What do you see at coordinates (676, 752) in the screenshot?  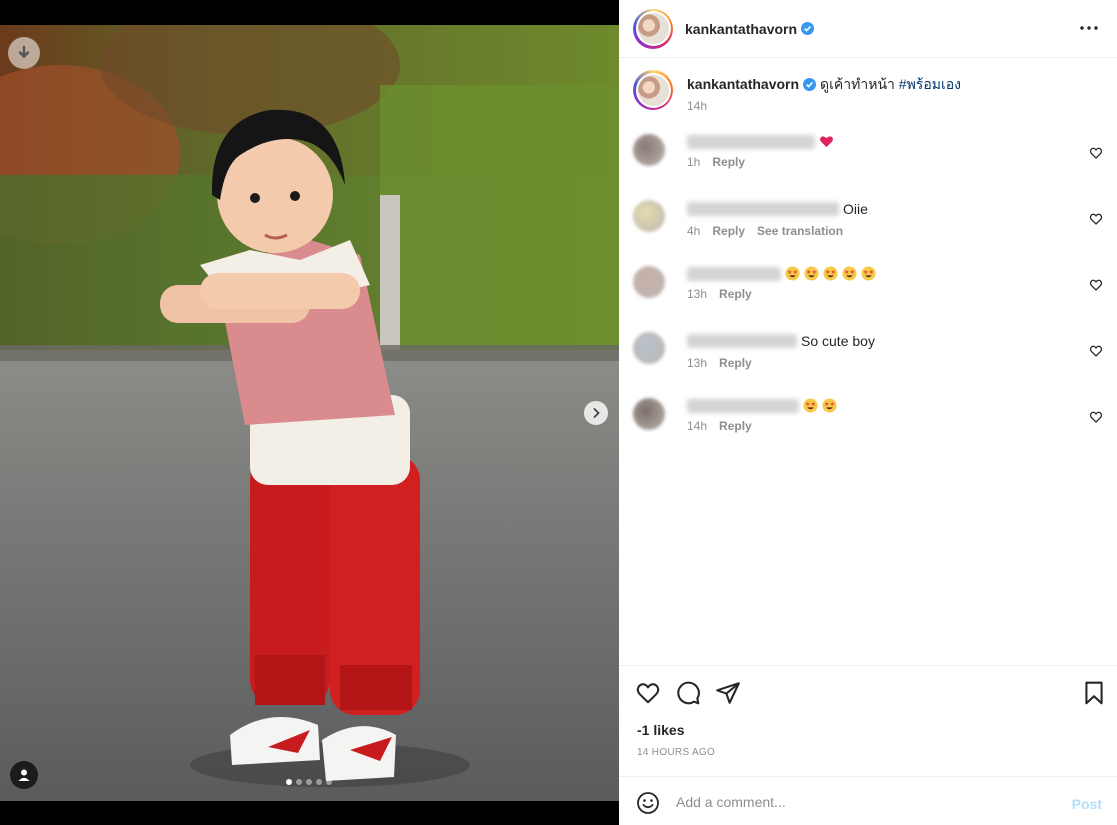 I see `post-timestamp: 14 HOURS AGO` at bounding box center [676, 752].